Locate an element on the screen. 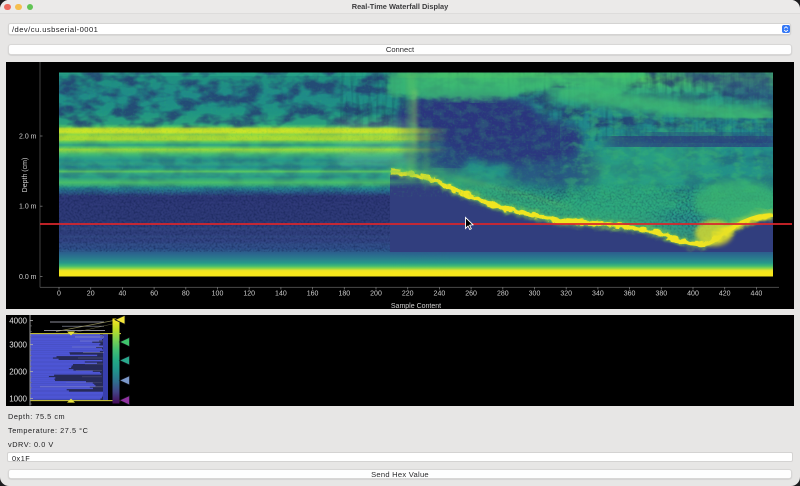 Image resolution: width=800 pixels, height=486 pixels. svg-text: 0.0 m is located at coordinates (28, 277).